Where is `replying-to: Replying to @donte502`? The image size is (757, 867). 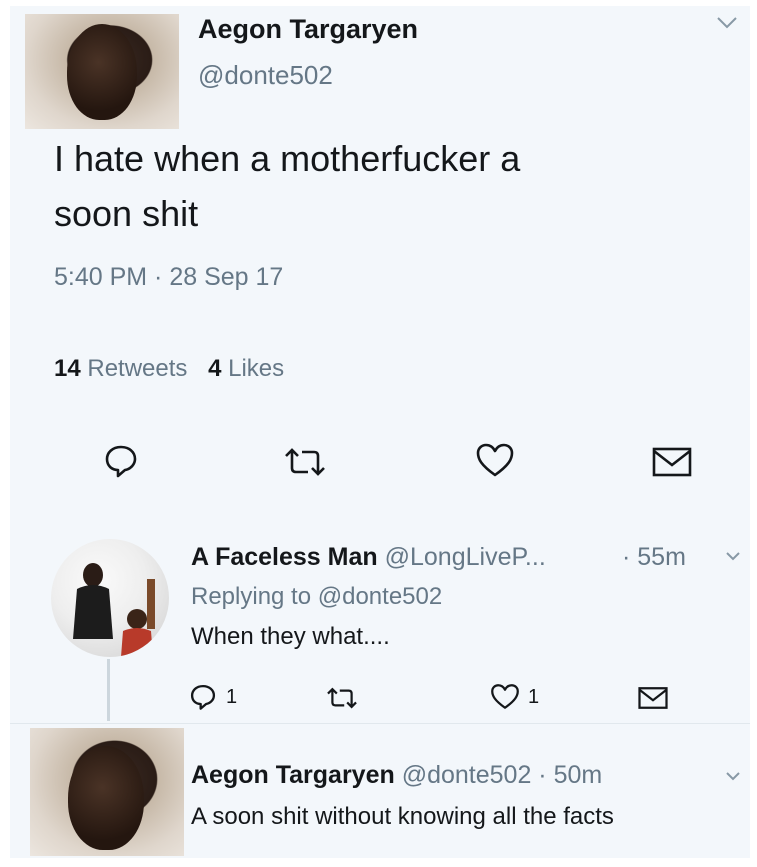 replying-to: Replying to @donte502 is located at coordinates (316, 597).